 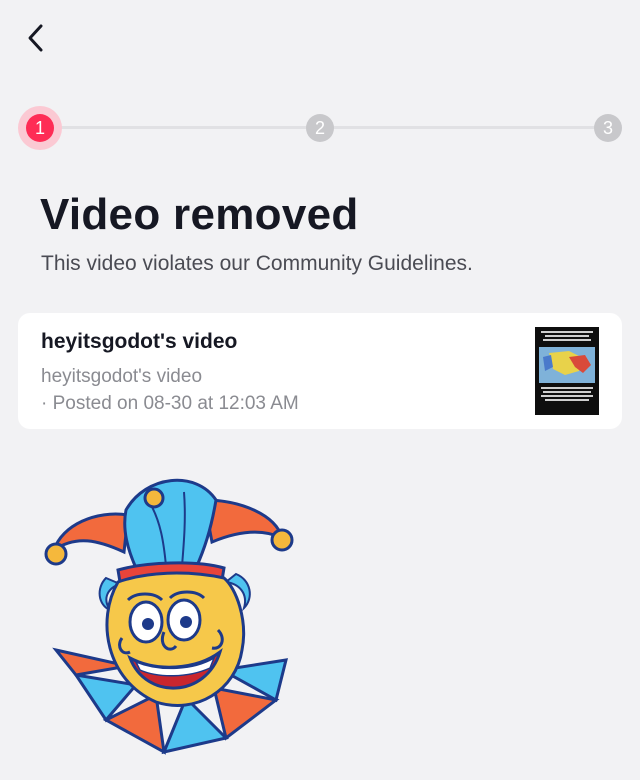 What do you see at coordinates (40, 128) in the screenshot?
I see `step-1-indicator: 1` at bounding box center [40, 128].